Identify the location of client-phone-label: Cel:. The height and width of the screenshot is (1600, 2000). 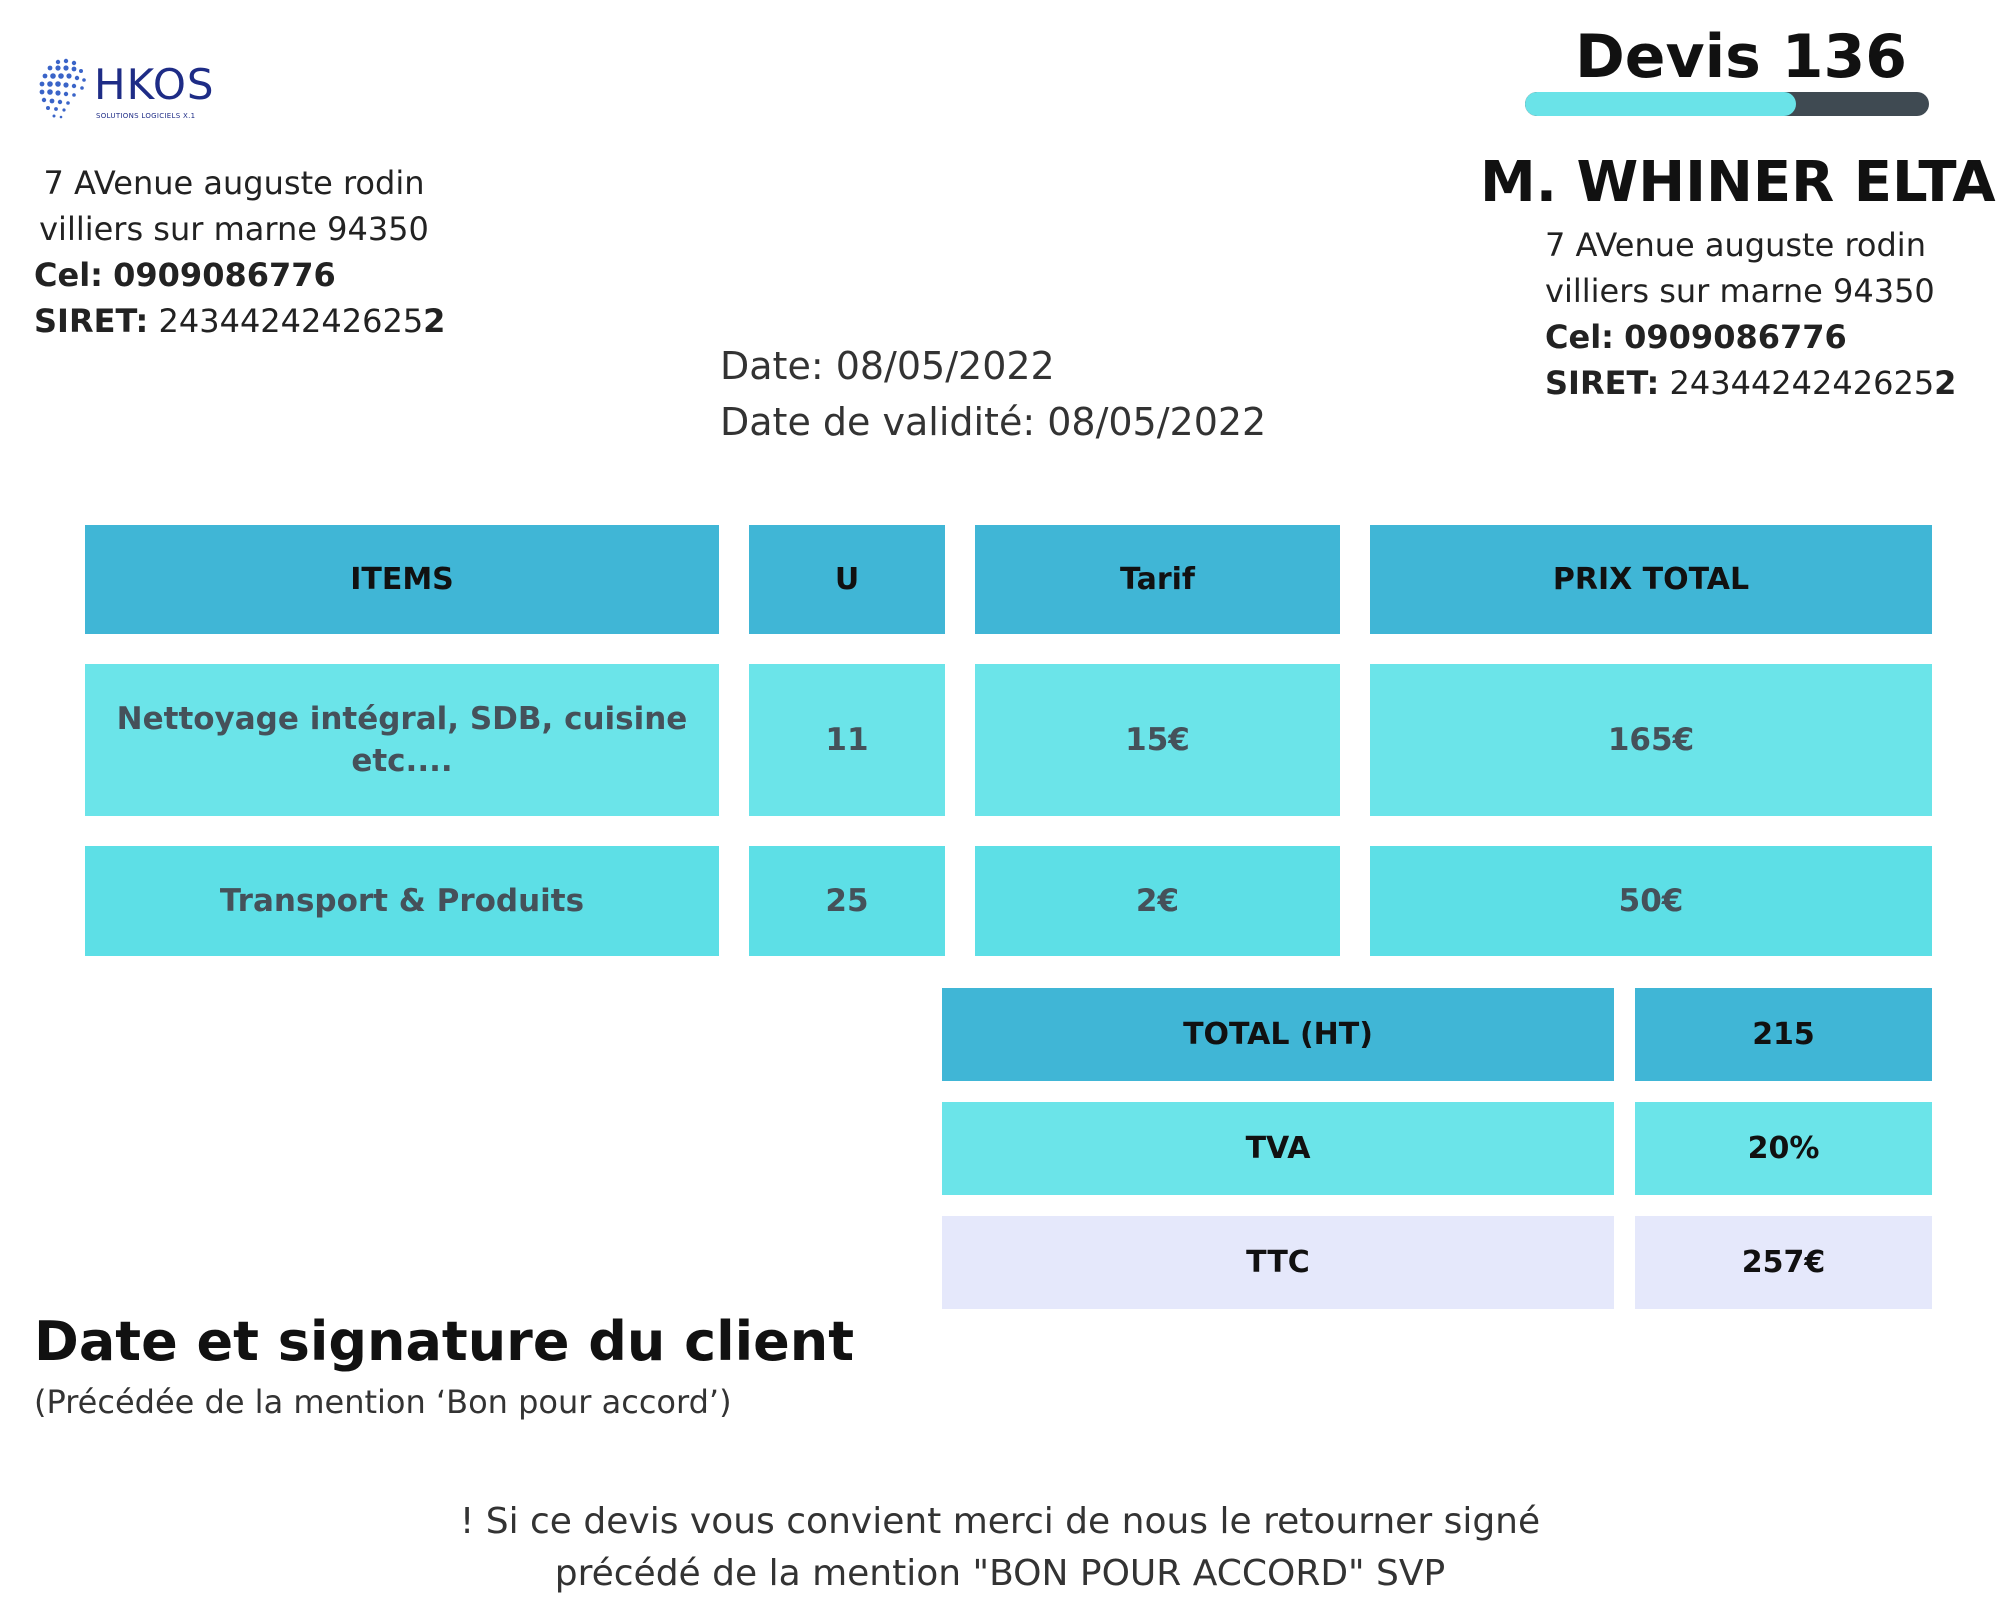
(1579, 337).